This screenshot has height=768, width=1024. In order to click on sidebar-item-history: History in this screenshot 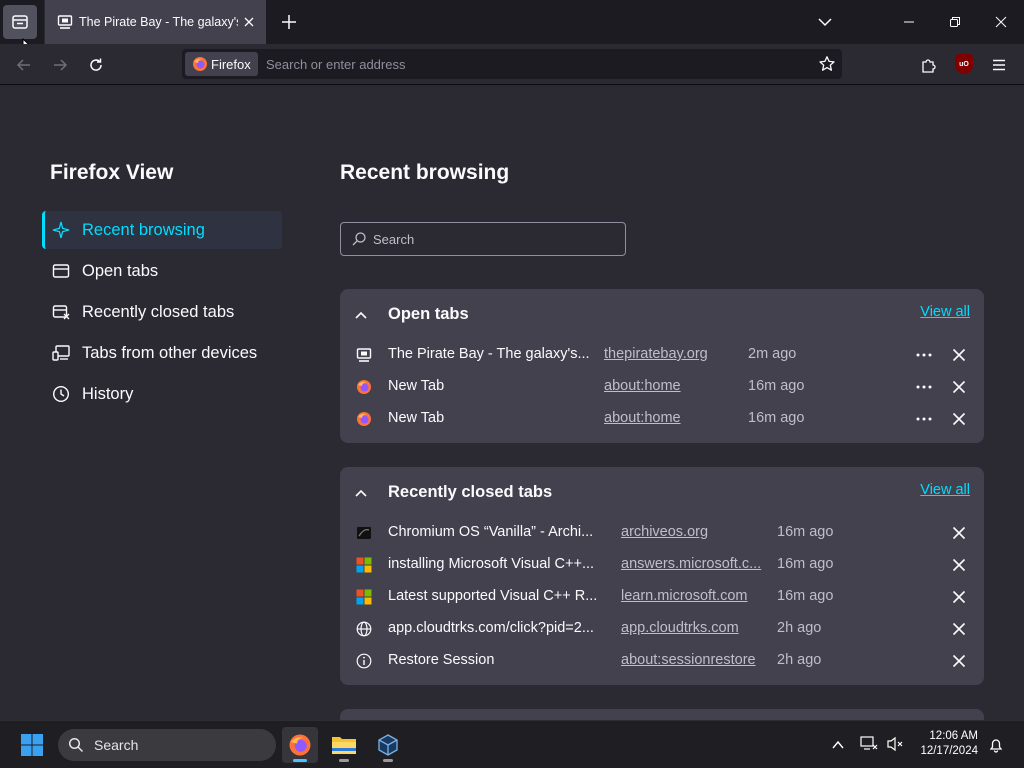, I will do `click(162, 394)`.